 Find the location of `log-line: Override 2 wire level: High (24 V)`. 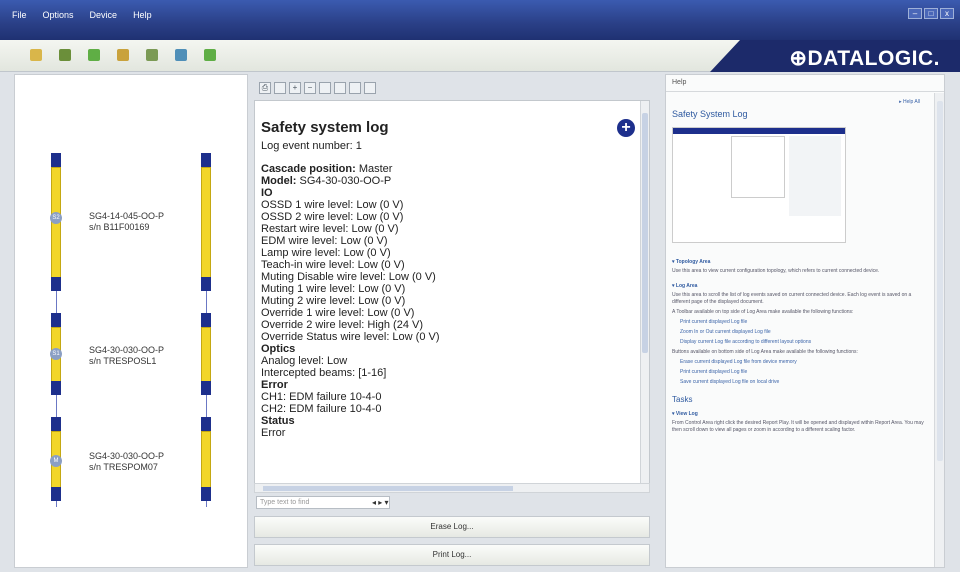

log-line: Override 2 wire level: High (24 V) is located at coordinates (342, 325).